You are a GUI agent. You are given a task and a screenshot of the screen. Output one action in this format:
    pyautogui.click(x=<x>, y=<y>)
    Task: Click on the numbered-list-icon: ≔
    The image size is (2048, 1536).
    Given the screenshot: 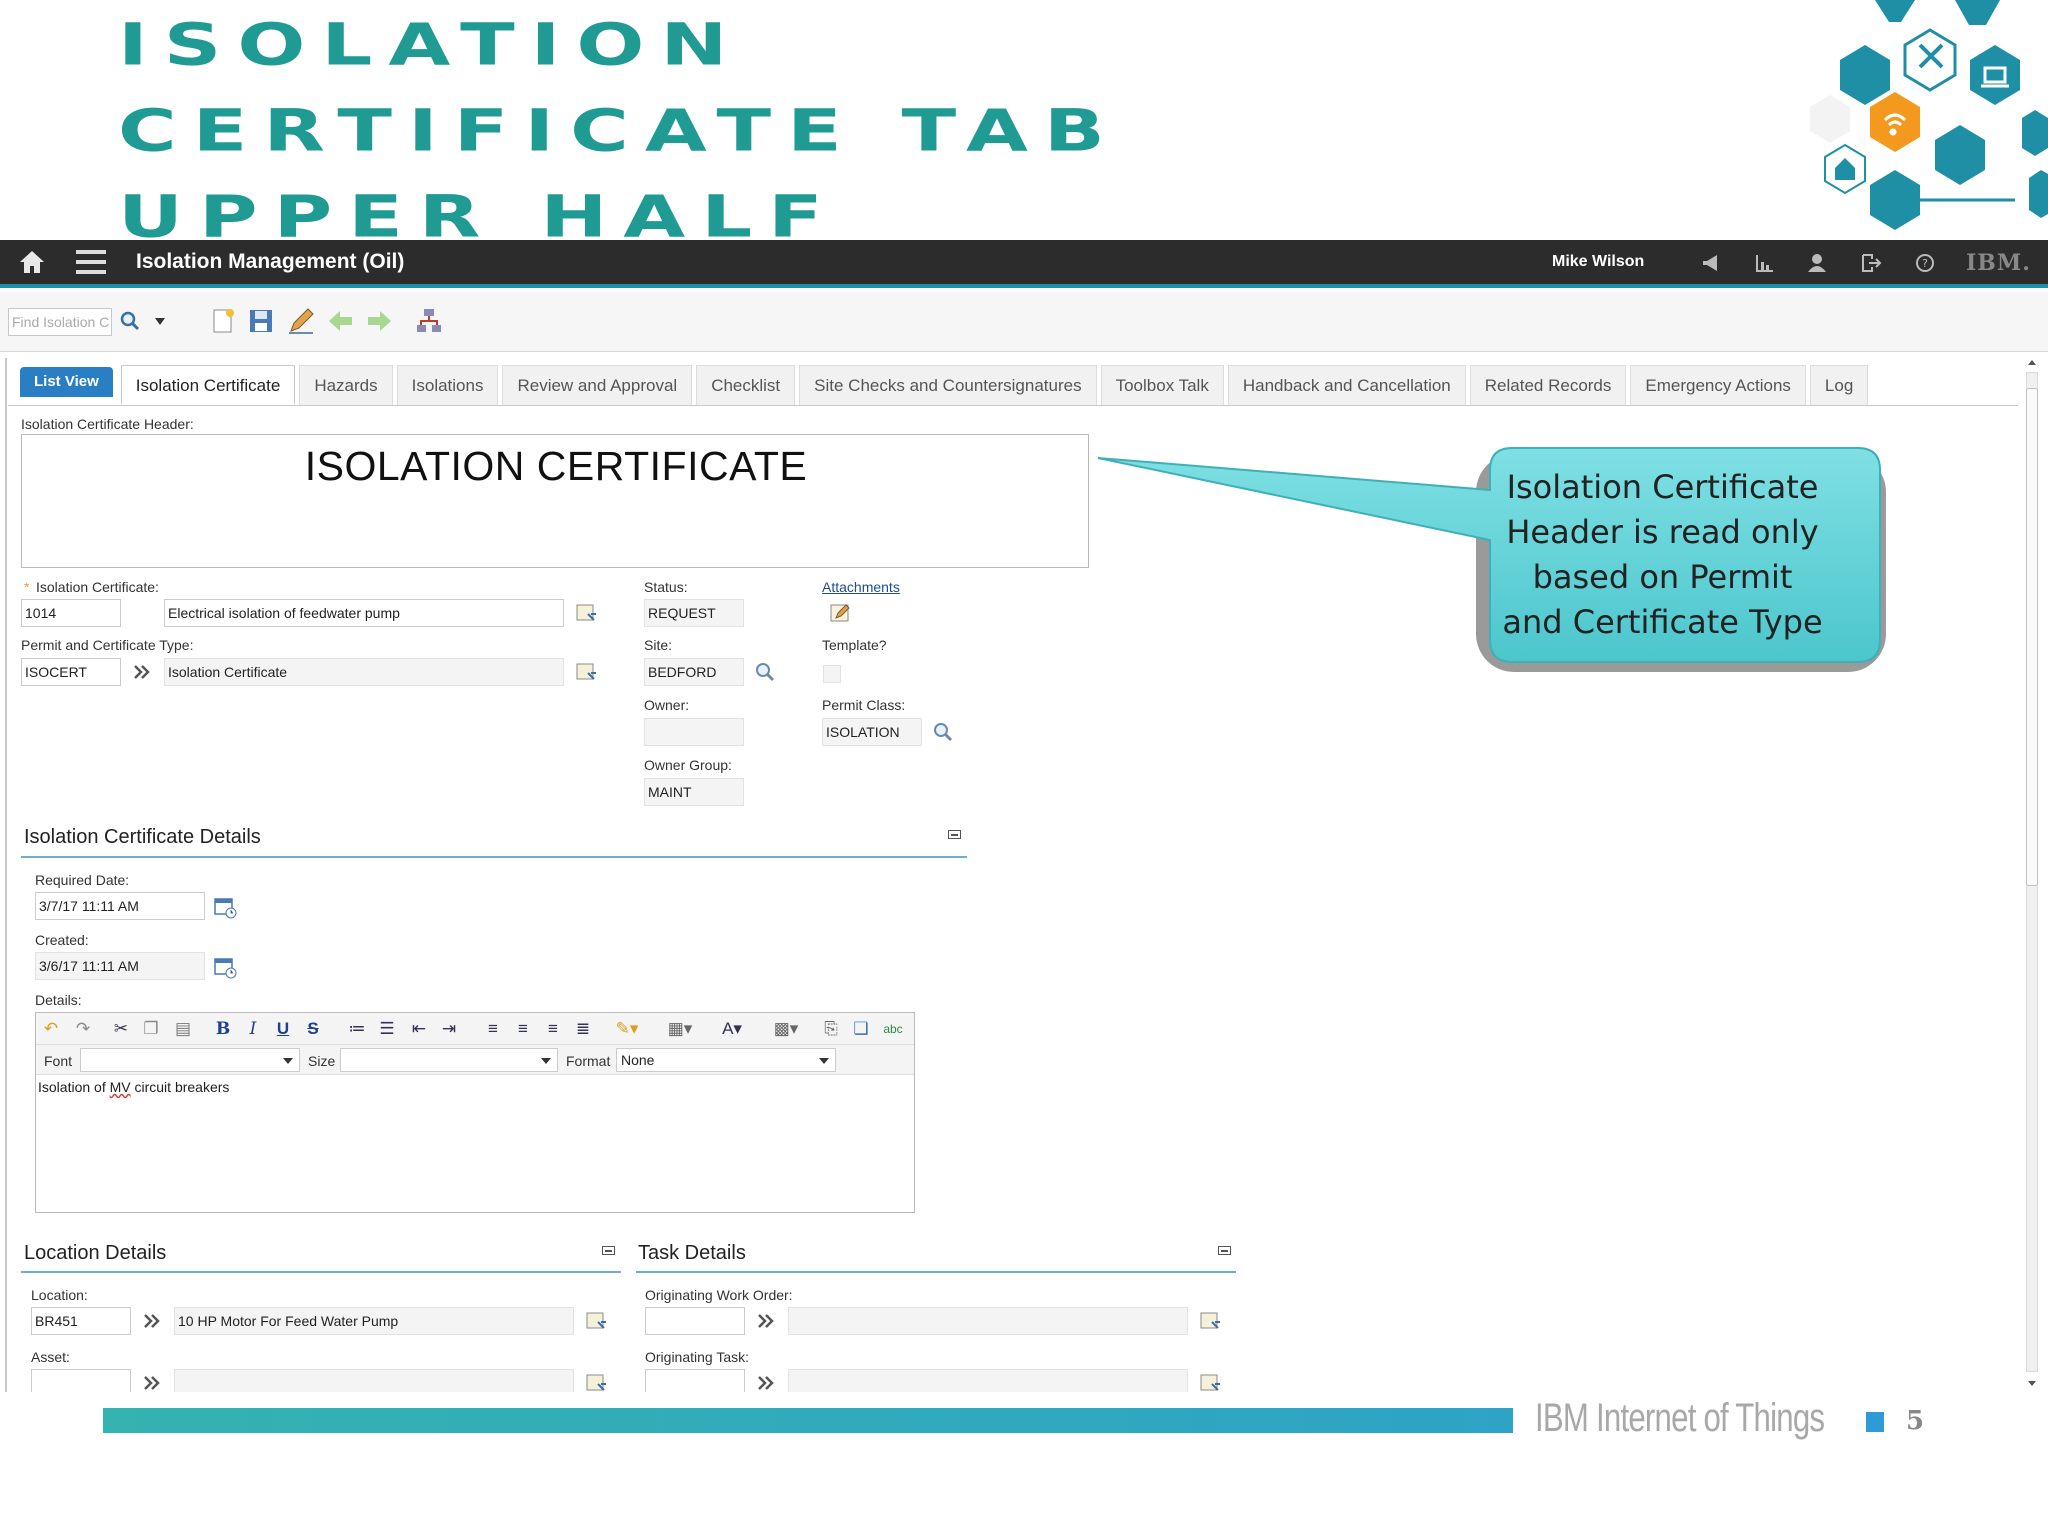 What is the action you would take?
    pyautogui.click(x=357, y=1029)
    